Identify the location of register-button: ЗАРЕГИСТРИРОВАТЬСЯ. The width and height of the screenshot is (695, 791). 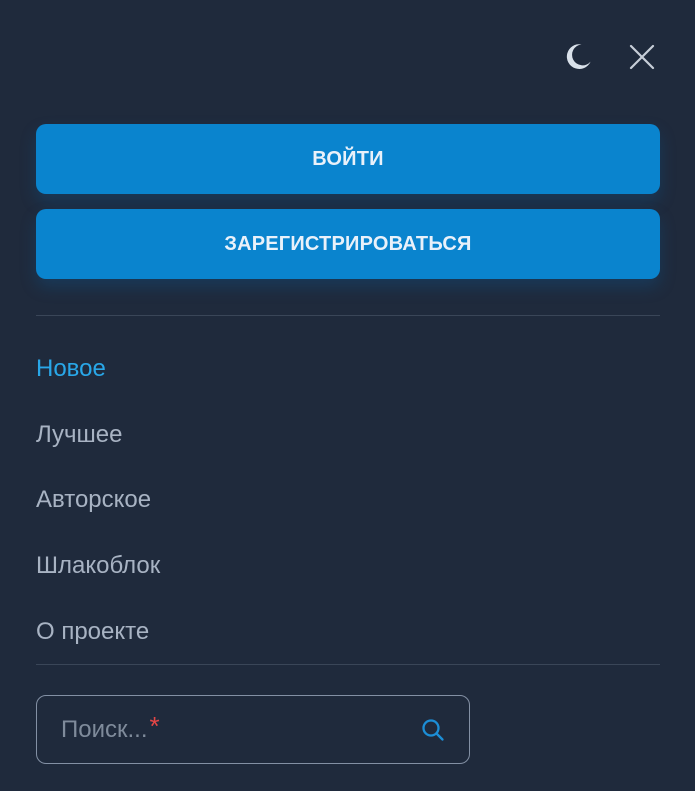
(348, 244).